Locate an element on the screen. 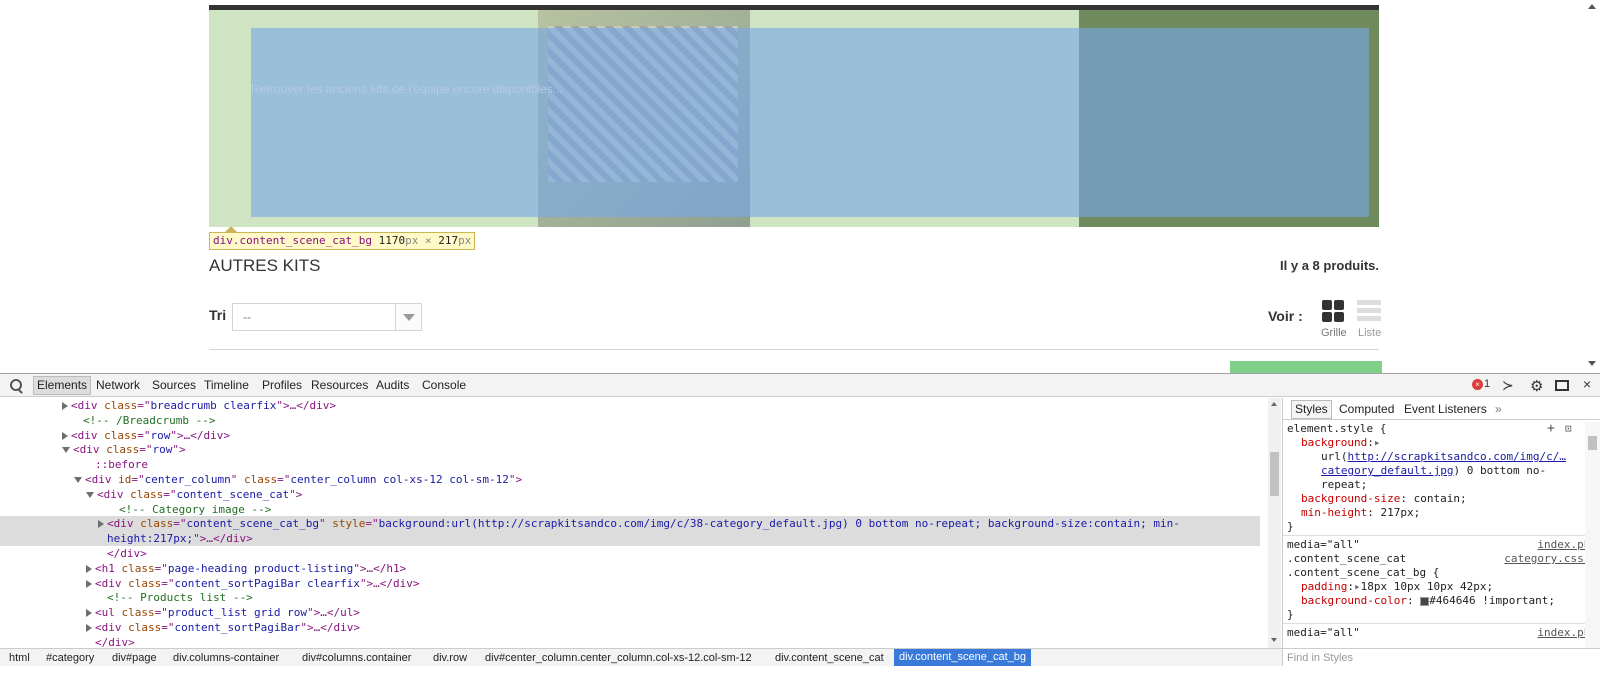  sort-select: -- is located at coordinates (327, 317).